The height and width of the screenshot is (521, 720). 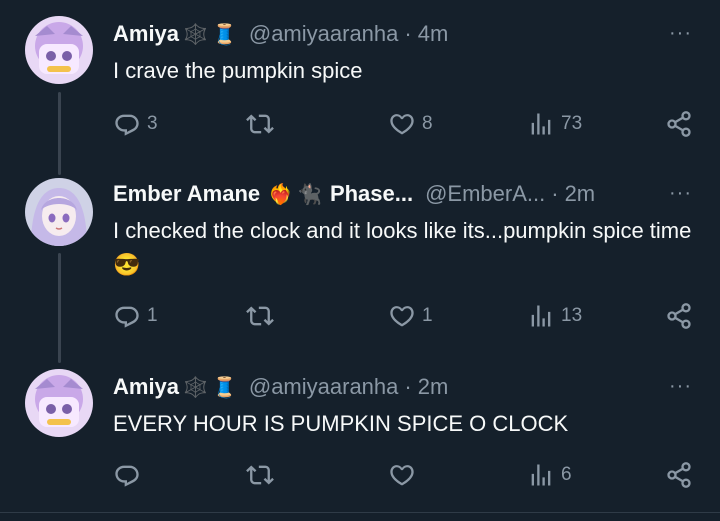 I want to click on like-button: 1, so click(x=410, y=316).